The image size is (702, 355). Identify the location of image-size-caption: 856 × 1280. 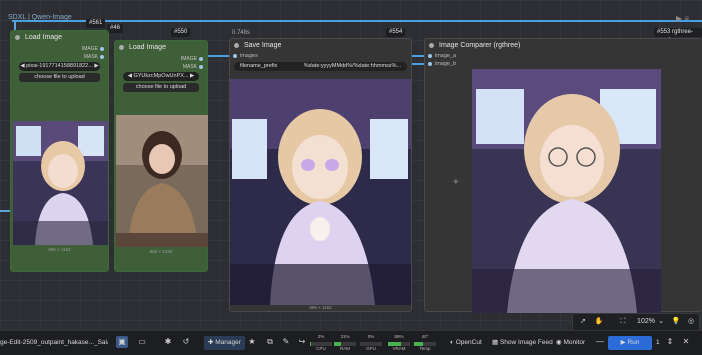
(161, 251).